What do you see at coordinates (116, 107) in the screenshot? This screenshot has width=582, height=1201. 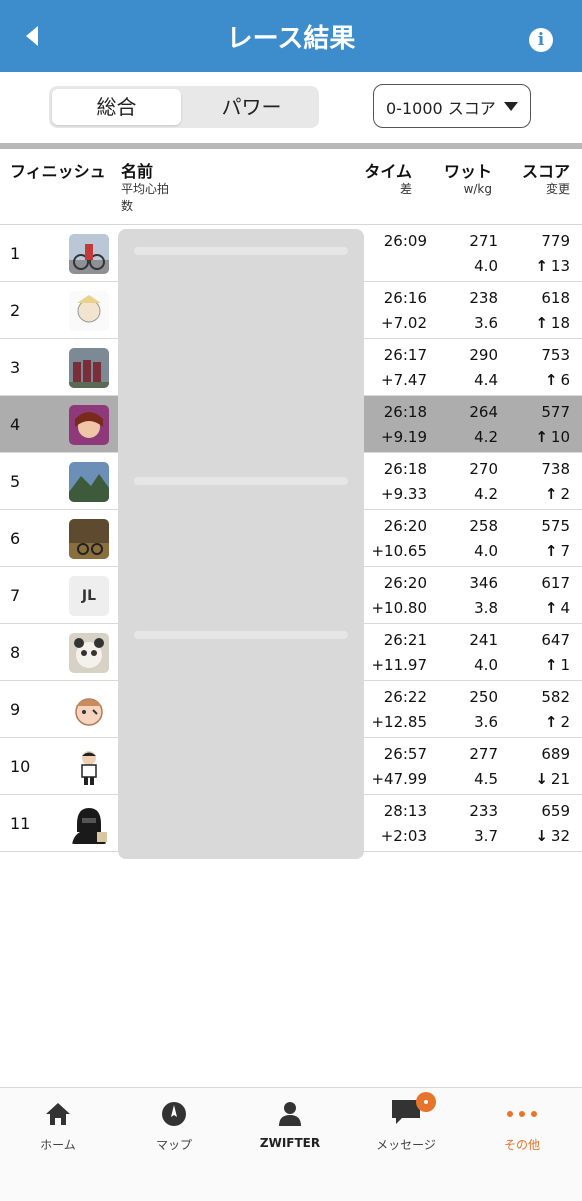 I see `segment-overall: 総合` at bounding box center [116, 107].